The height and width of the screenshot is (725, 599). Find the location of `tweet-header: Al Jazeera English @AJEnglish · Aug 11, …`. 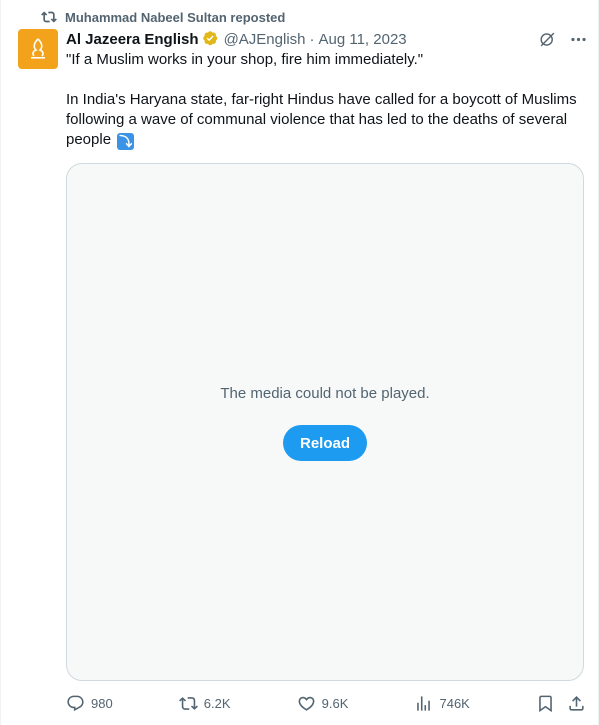

tweet-header: Al Jazeera English @AJEnglish · Aug 11, … is located at coordinates (327, 39).